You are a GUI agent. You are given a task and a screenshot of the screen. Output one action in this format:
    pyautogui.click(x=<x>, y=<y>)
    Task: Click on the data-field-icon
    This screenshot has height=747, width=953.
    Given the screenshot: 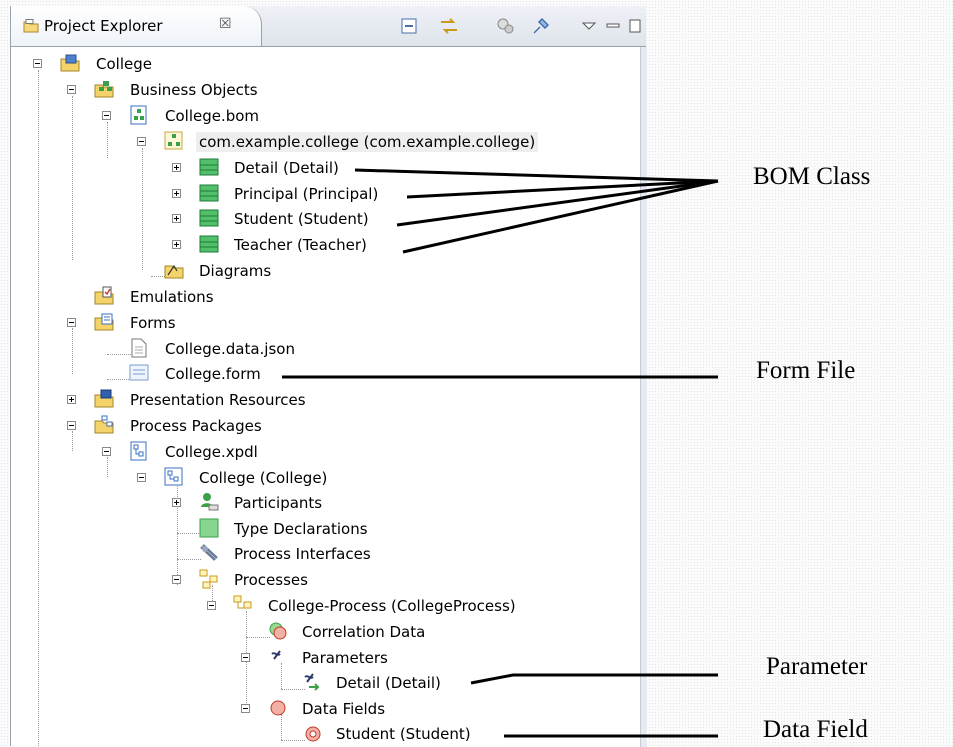 What is the action you would take?
    pyautogui.click(x=313, y=734)
    